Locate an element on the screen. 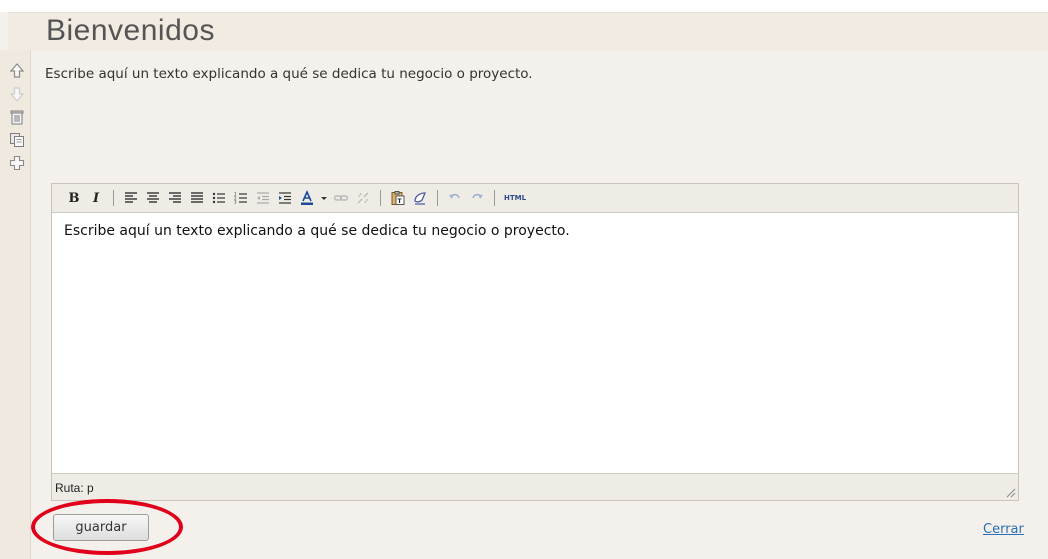  top-margin is located at coordinates (524, 6).